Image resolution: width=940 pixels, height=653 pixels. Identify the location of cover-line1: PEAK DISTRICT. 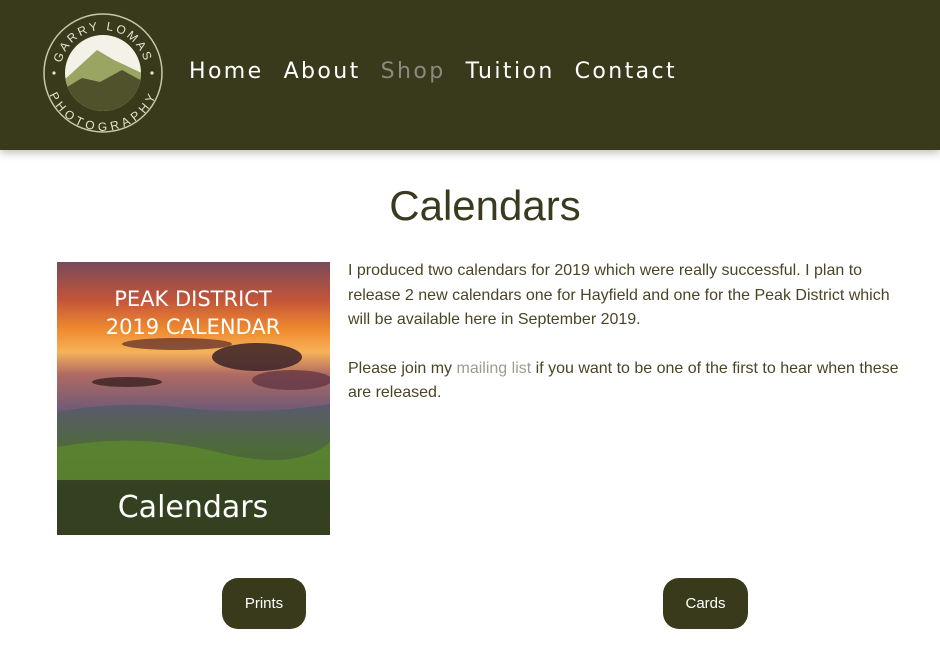
(193, 299).